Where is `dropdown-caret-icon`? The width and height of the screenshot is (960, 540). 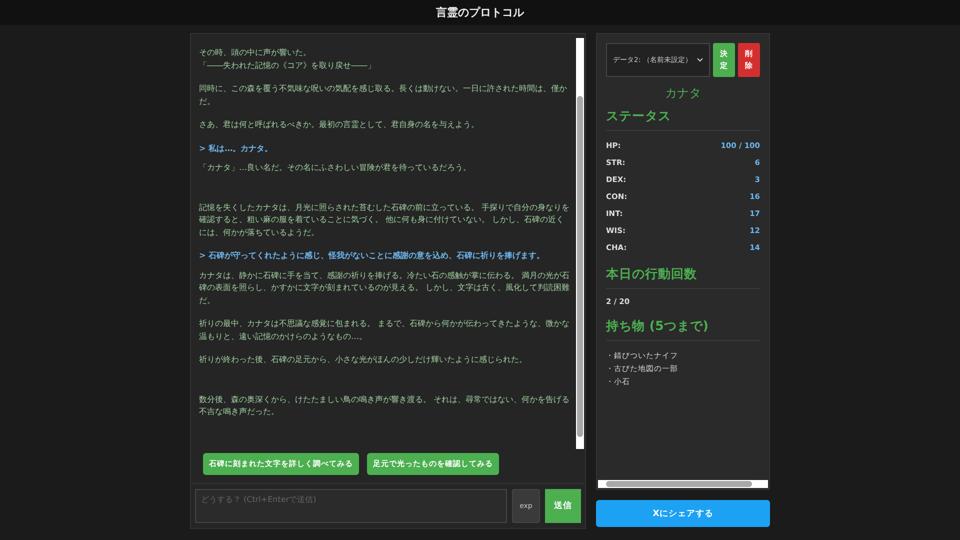
dropdown-caret-icon is located at coordinates (700, 60).